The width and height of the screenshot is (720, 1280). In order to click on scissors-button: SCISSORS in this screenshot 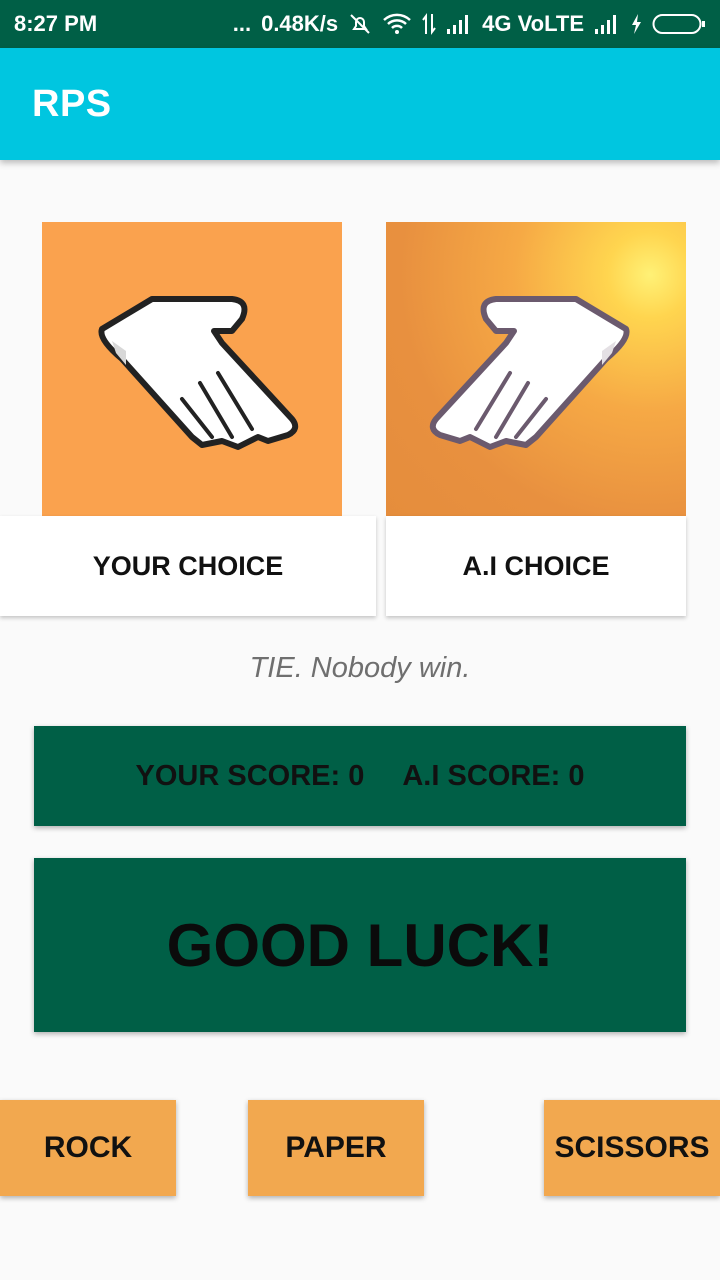, I will do `click(632, 1148)`.